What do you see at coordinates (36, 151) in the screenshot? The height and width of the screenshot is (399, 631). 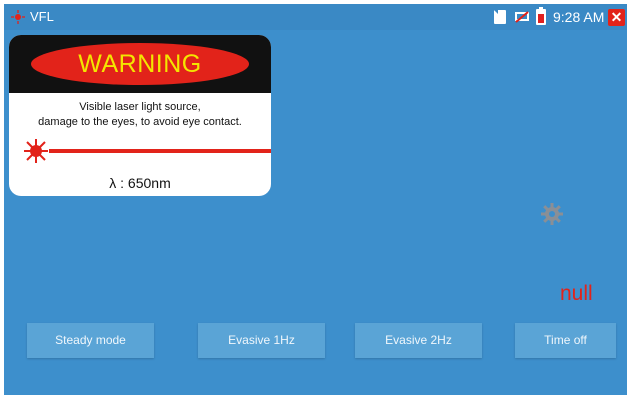 I see `laser-burst-icon` at bounding box center [36, 151].